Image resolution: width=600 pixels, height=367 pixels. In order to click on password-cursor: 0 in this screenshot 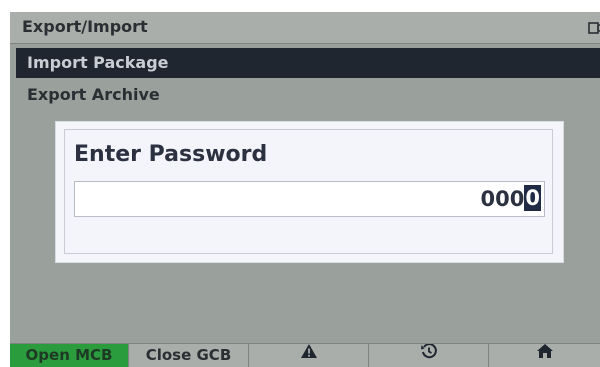, I will do `click(532, 198)`.